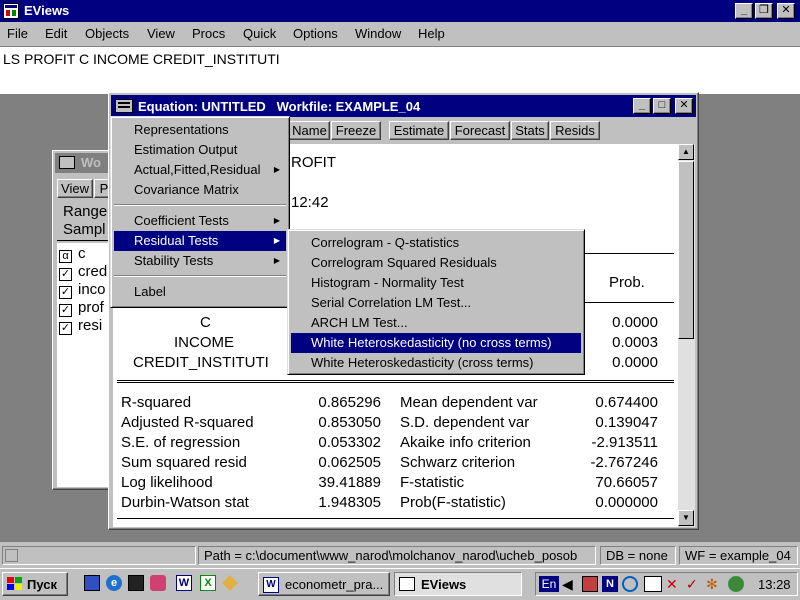  I want to click on quicklaunch-desktop-icon, so click(92, 583).